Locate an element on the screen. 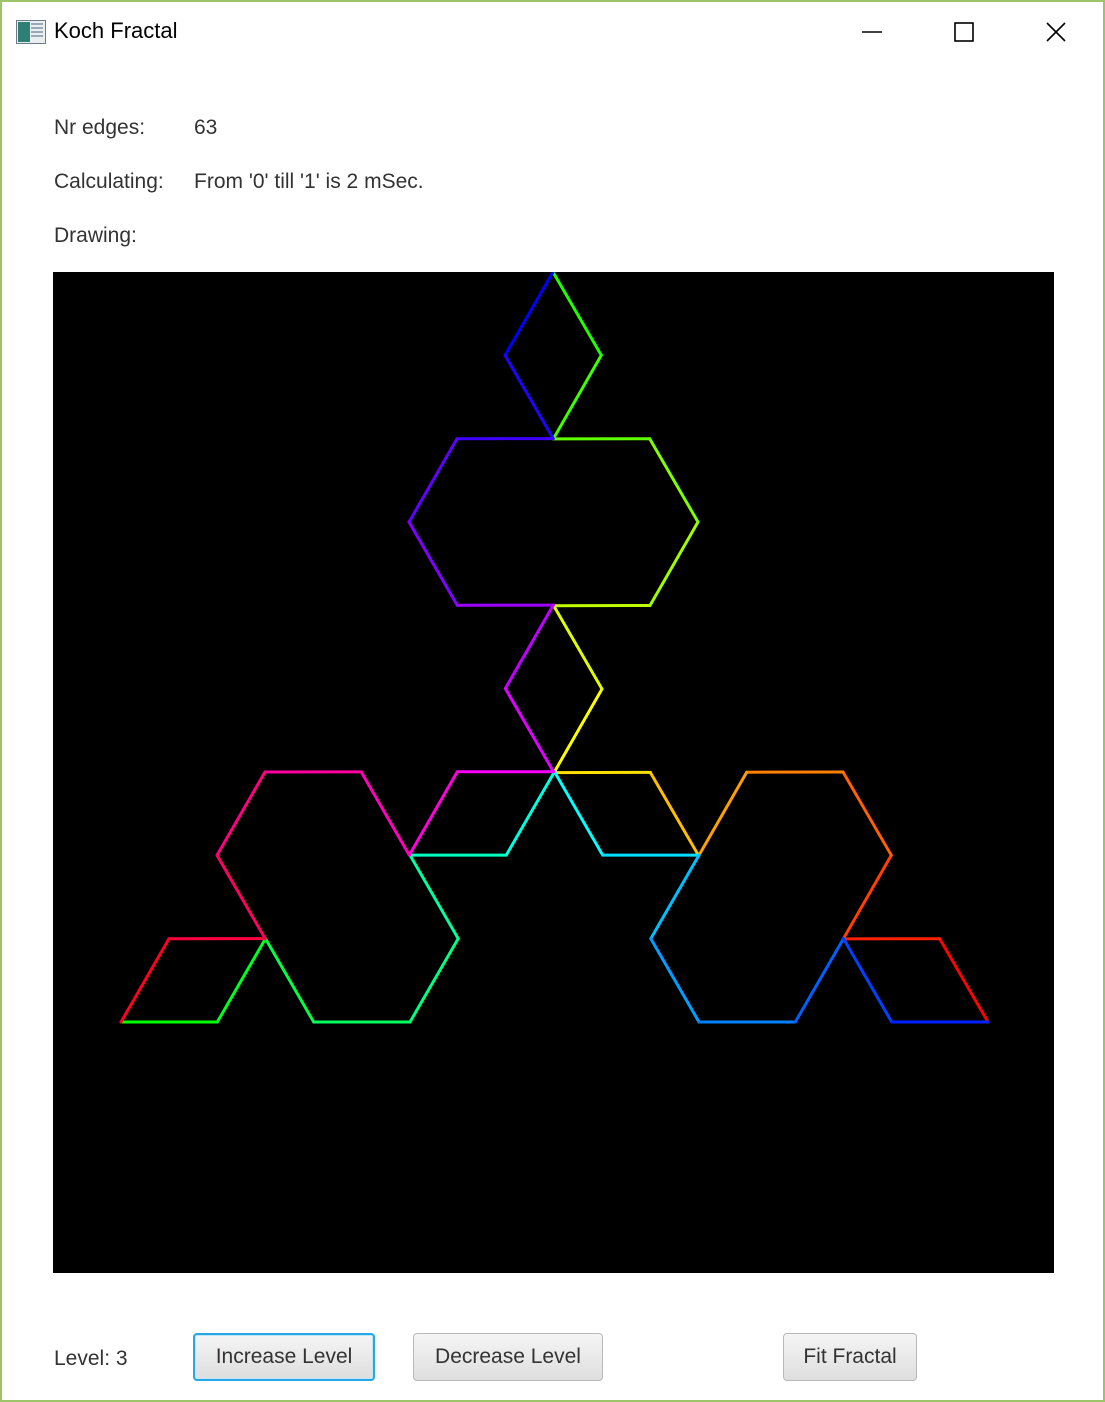 Image resolution: width=1105 pixels, height=1402 pixels. maximize-button is located at coordinates (964, 33).